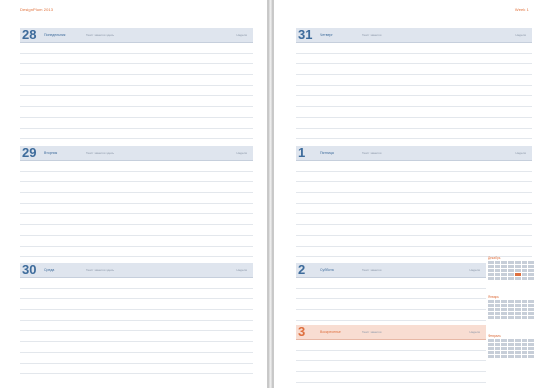 This screenshot has height=388, width=541. What do you see at coordinates (302, 331) in the screenshot?
I see `day-number: 3` at bounding box center [302, 331].